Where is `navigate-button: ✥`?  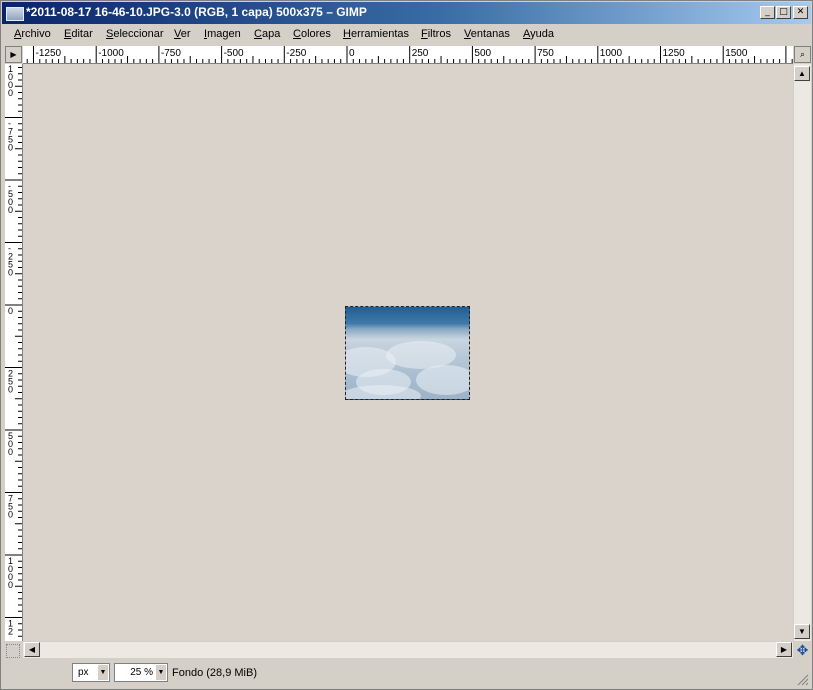 navigate-button: ✥ is located at coordinates (802, 650).